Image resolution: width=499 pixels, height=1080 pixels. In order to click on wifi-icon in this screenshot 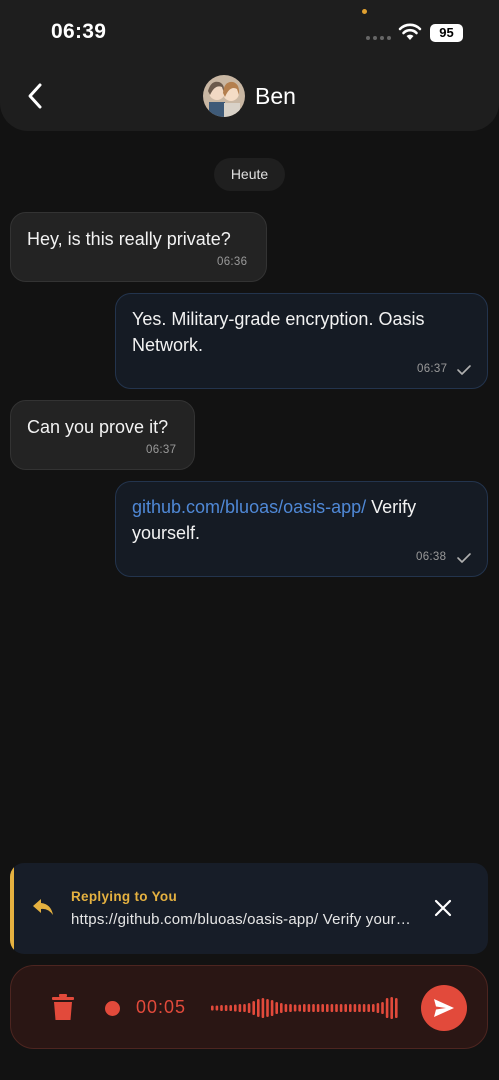, I will do `click(410, 31)`.